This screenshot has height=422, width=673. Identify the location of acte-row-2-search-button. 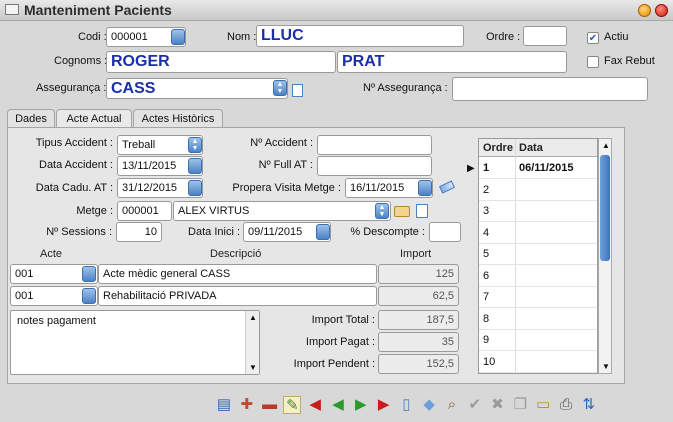
(89, 296).